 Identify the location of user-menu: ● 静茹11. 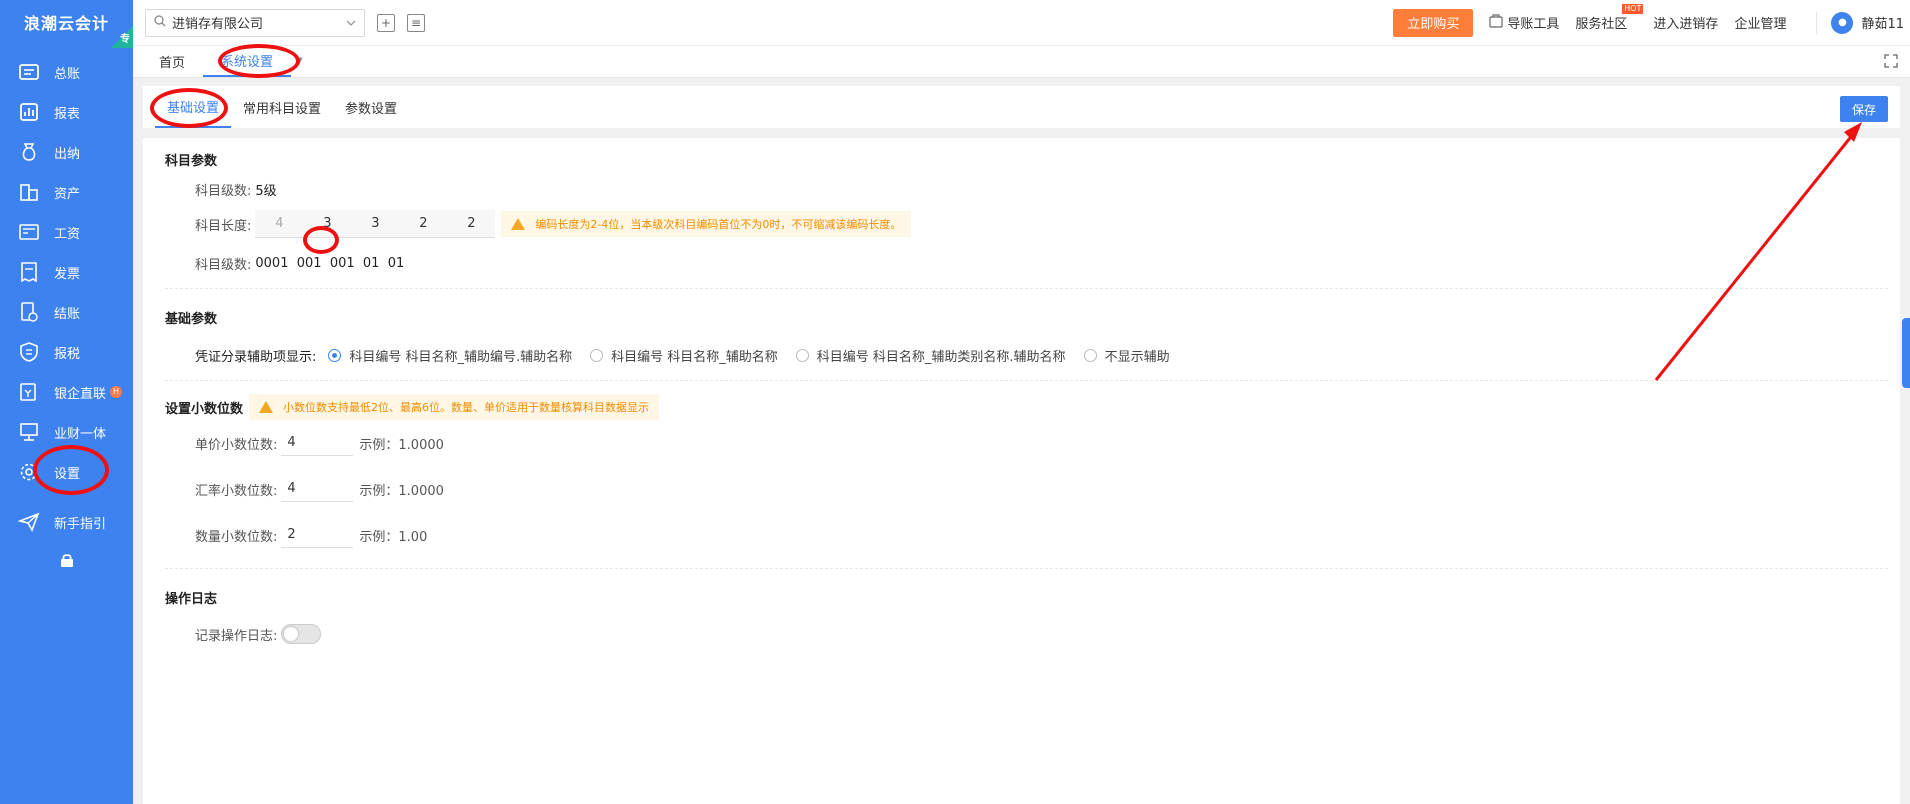
(1860, 22).